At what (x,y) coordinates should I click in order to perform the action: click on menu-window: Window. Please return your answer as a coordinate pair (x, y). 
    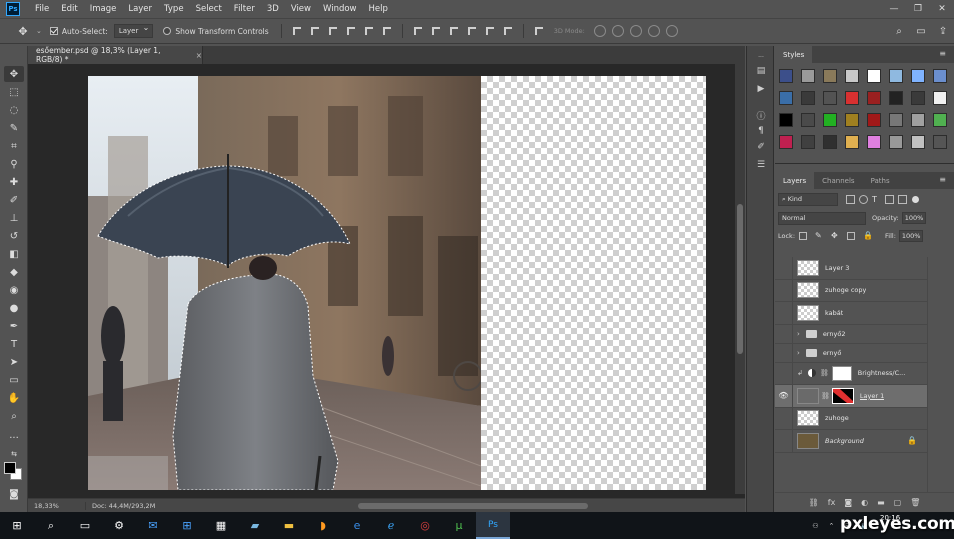
    Looking at the image, I should click on (340, 9).